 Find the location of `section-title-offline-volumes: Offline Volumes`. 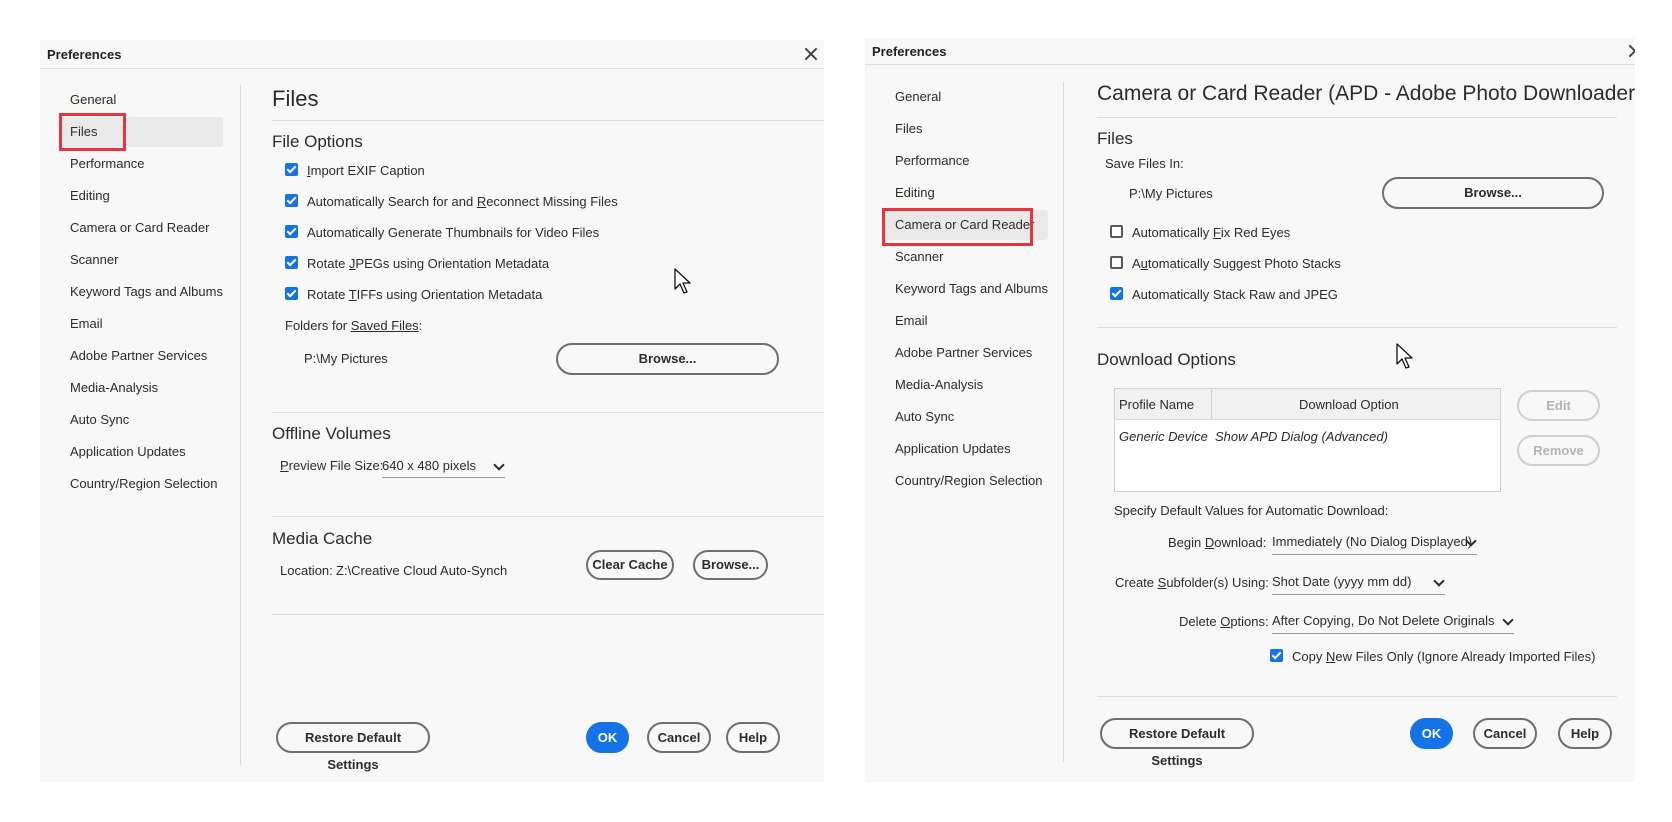

section-title-offline-volumes: Offline Volumes is located at coordinates (331, 433).